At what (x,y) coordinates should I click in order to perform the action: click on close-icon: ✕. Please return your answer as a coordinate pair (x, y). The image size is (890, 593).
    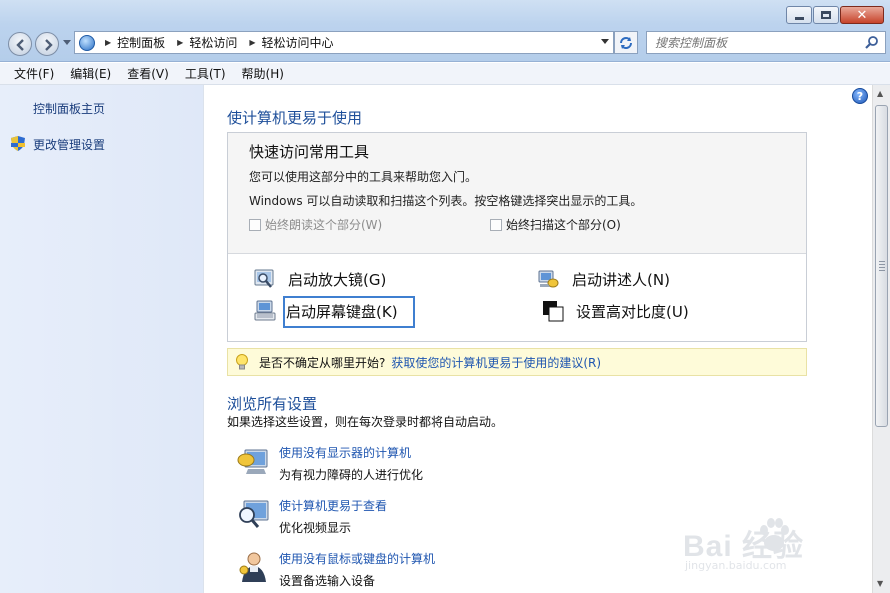
    Looking at the image, I should click on (862, 15).